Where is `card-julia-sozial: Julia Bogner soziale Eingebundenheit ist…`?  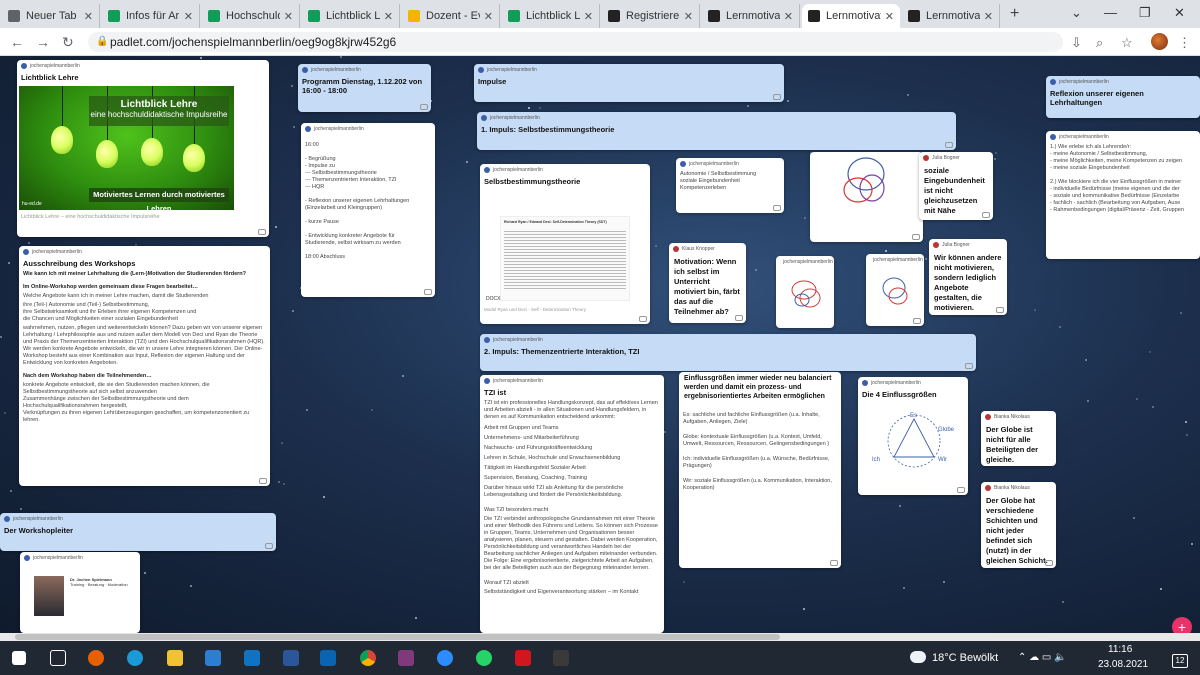
card-julia-sozial: Julia Bogner soziale Eingebundenheit ist… is located at coordinates (956, 186).